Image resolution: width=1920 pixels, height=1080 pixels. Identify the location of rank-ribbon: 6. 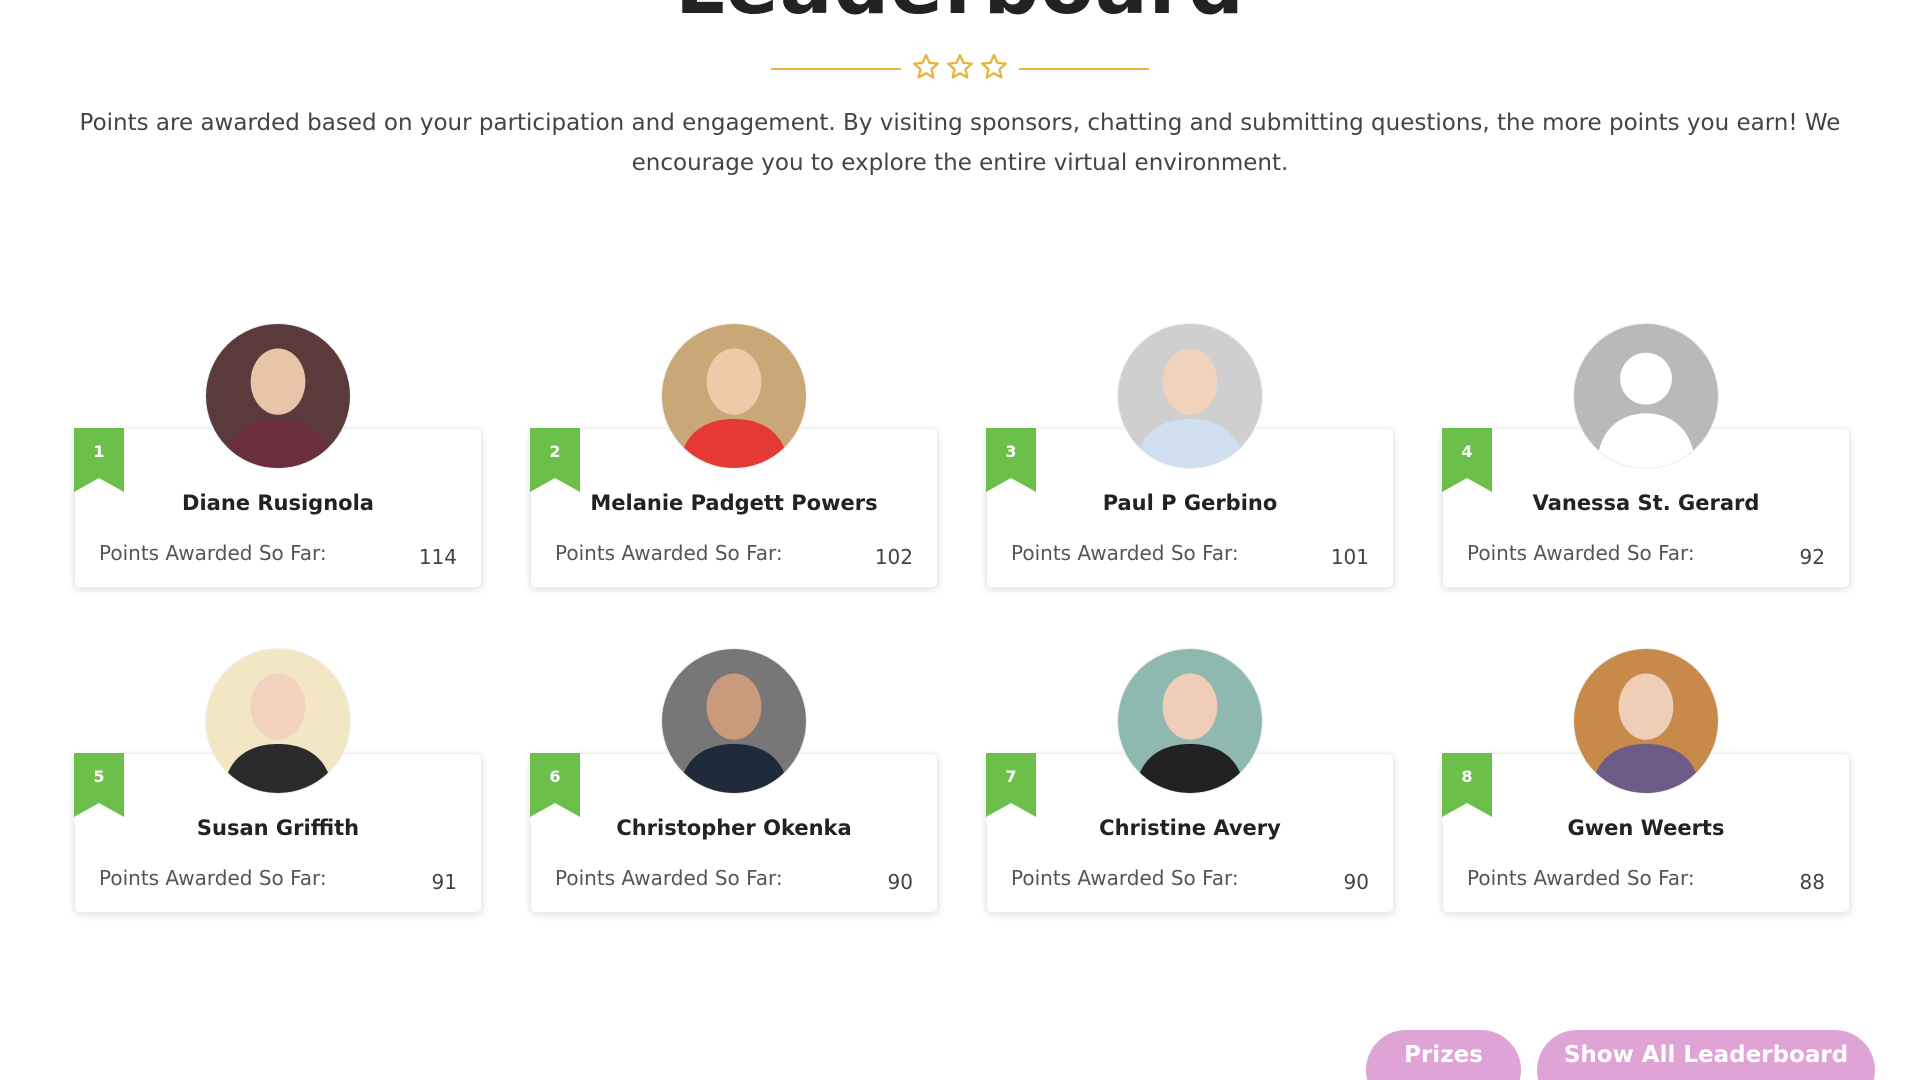
(555, 785).